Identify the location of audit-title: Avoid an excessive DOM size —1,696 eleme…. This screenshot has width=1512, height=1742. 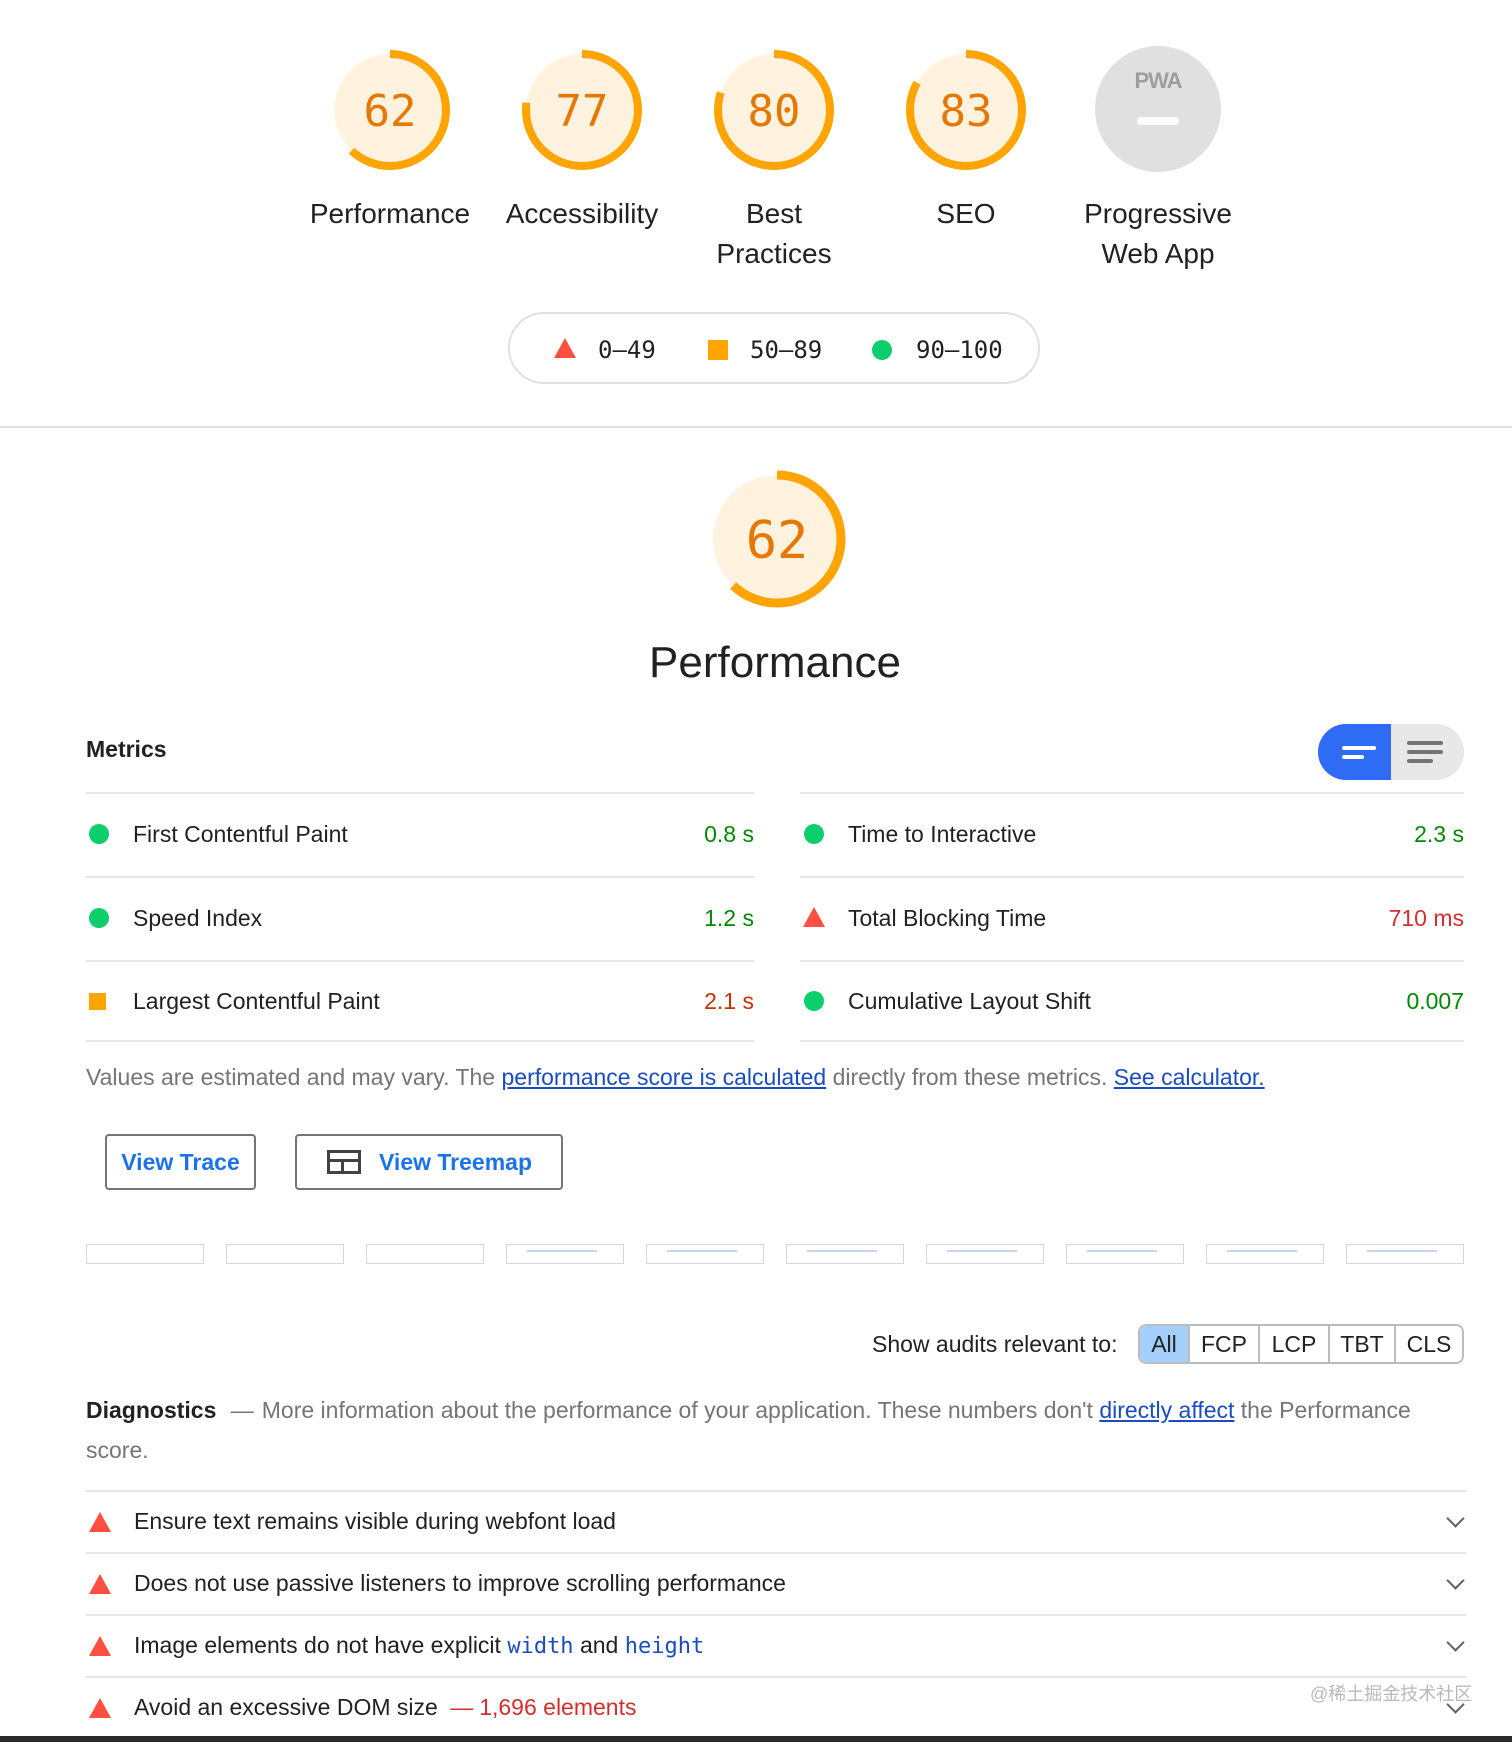
(385, 1707).